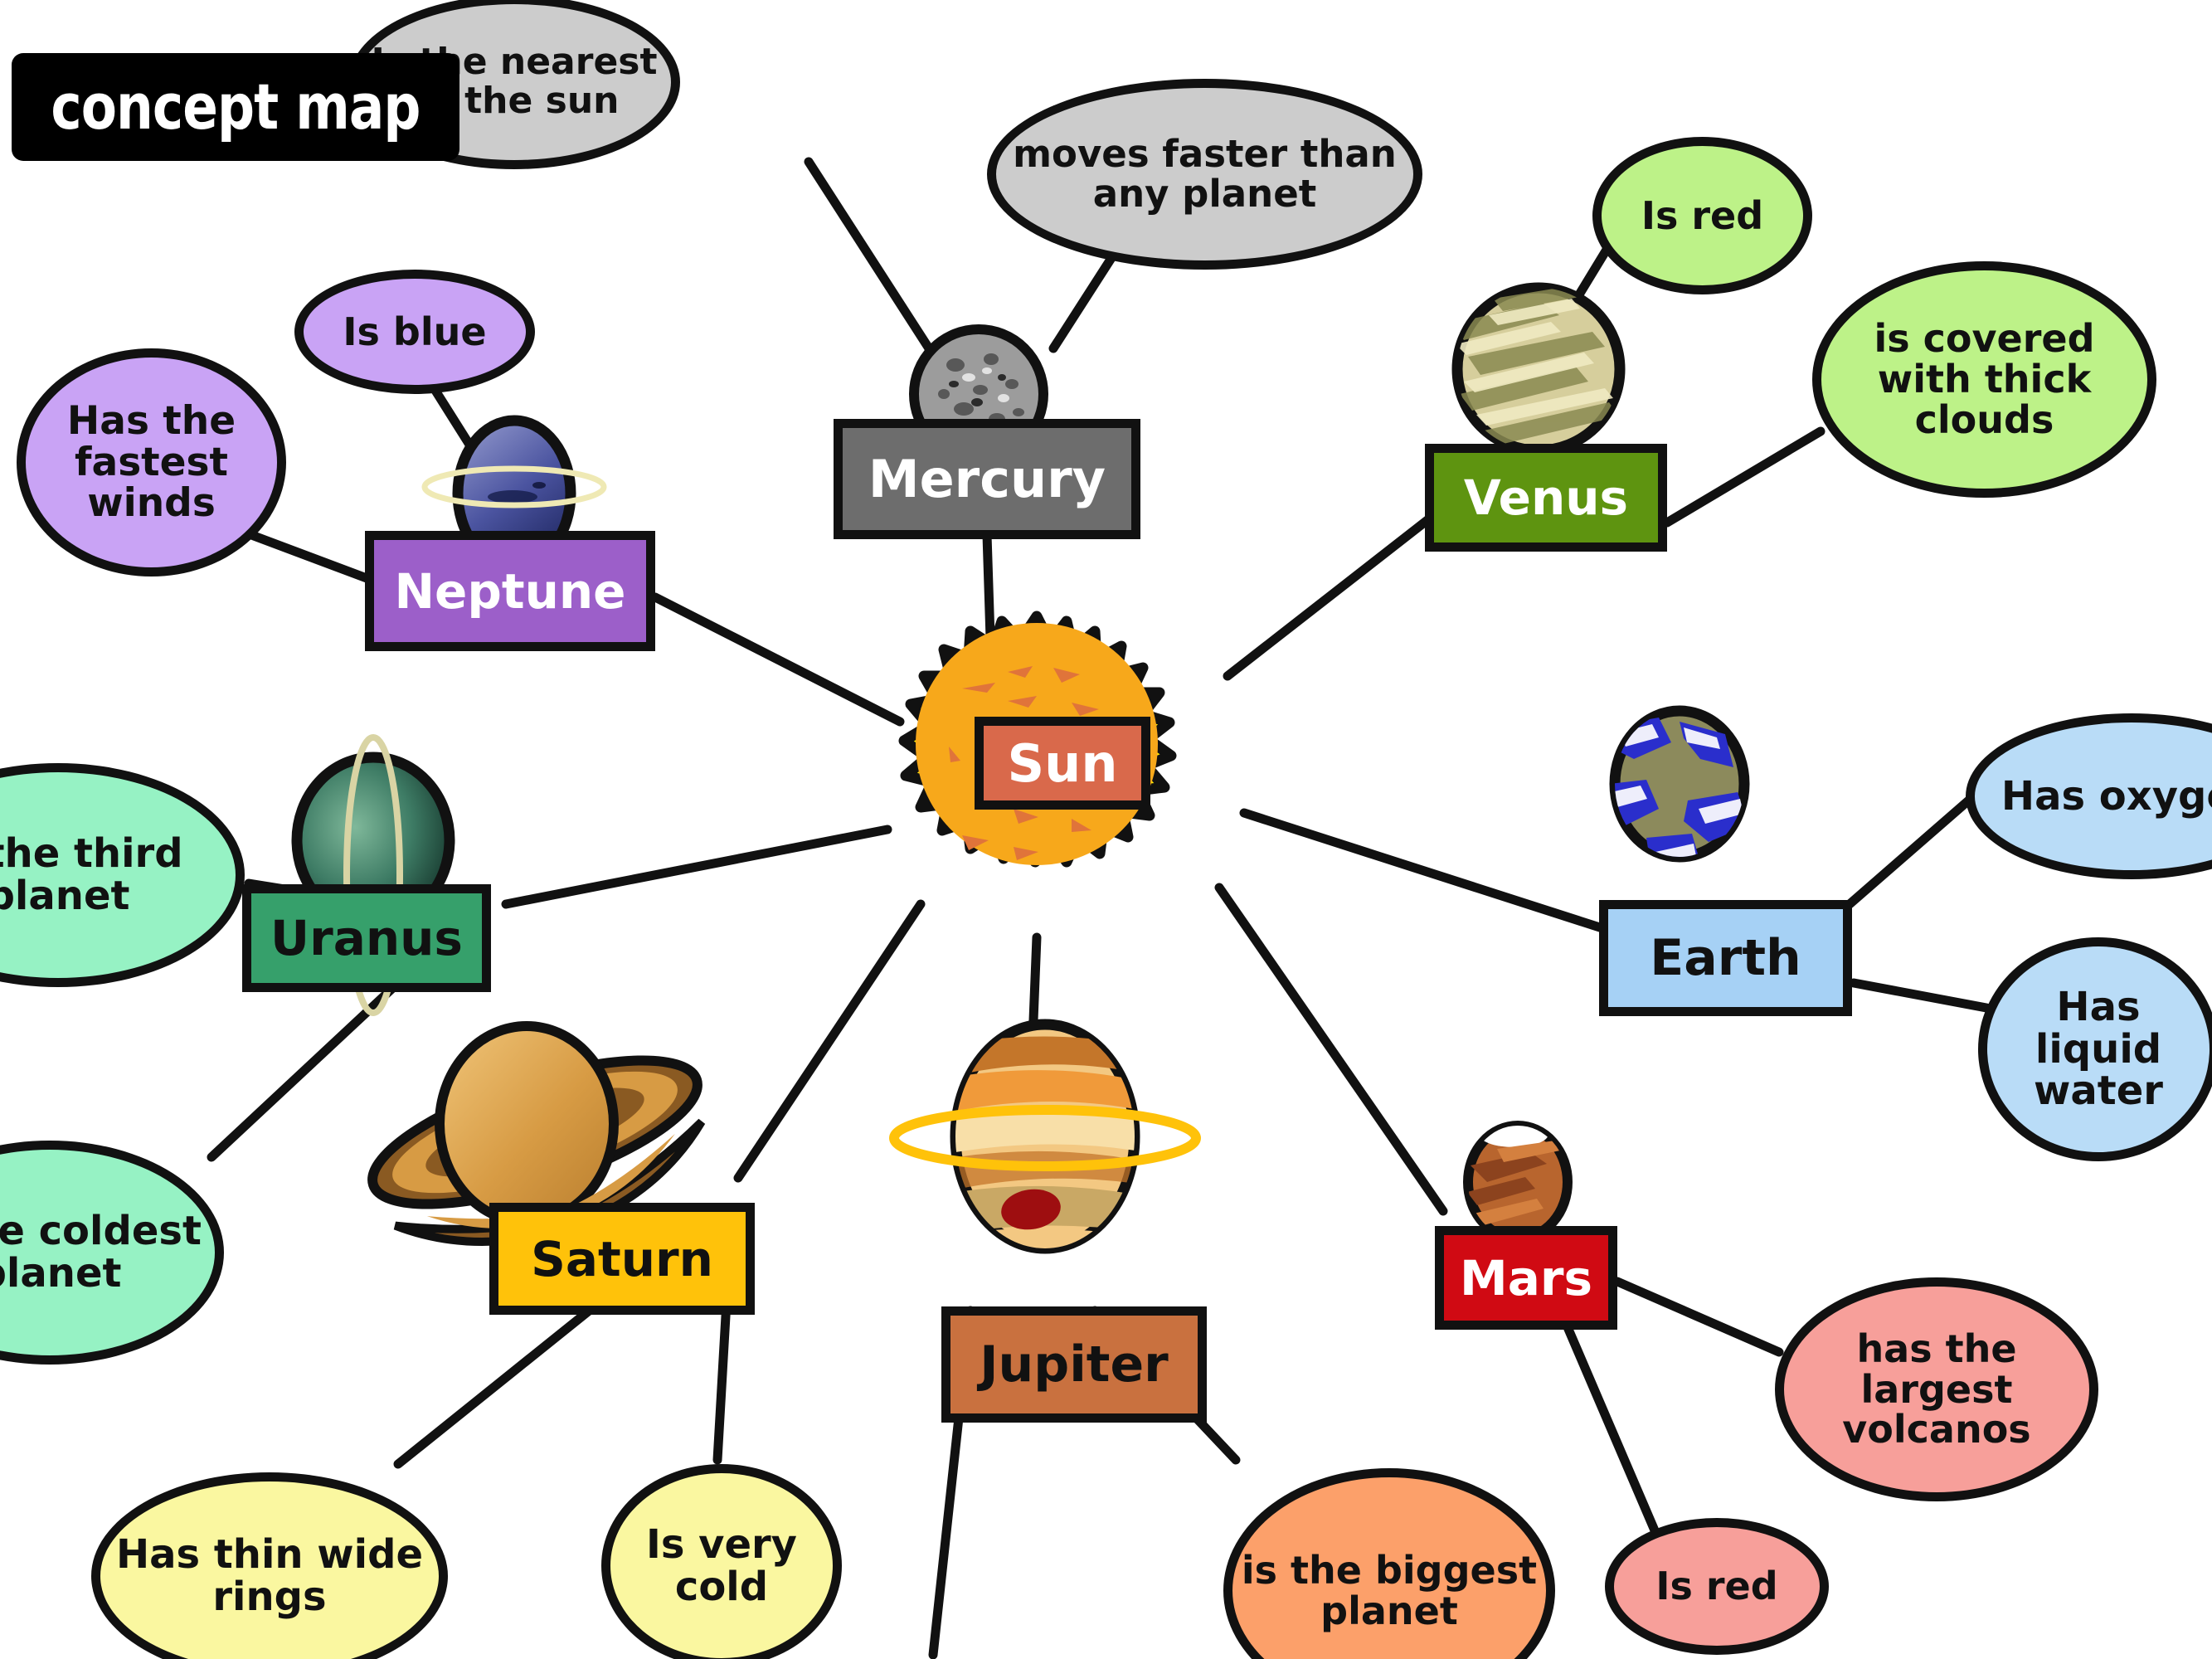  I want to click on bubble-jupiter-biggest: is the biggest planet, so click(1389, 1563).